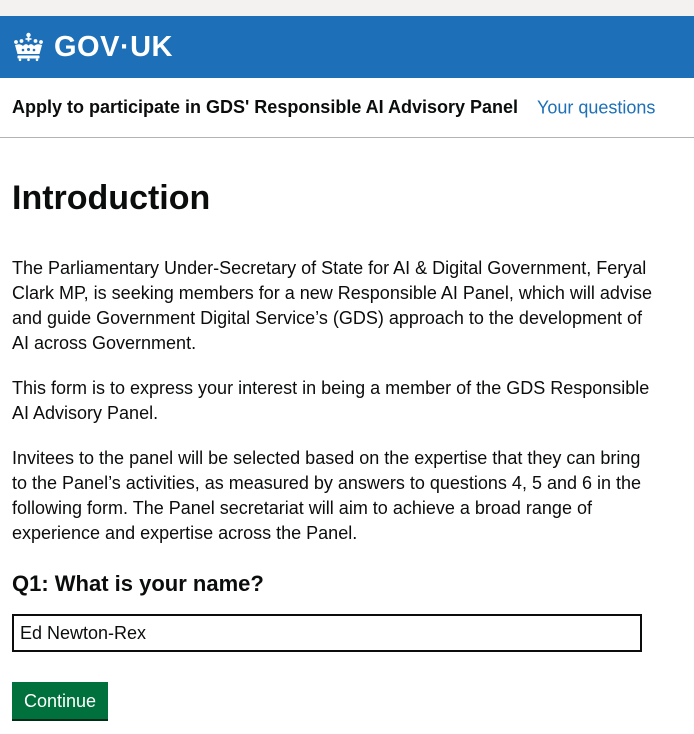  What do you see at coordinates (347, 47) in the screenshot?
I see `govuk-header: GOV·UK` at bounding box center [347, 47].